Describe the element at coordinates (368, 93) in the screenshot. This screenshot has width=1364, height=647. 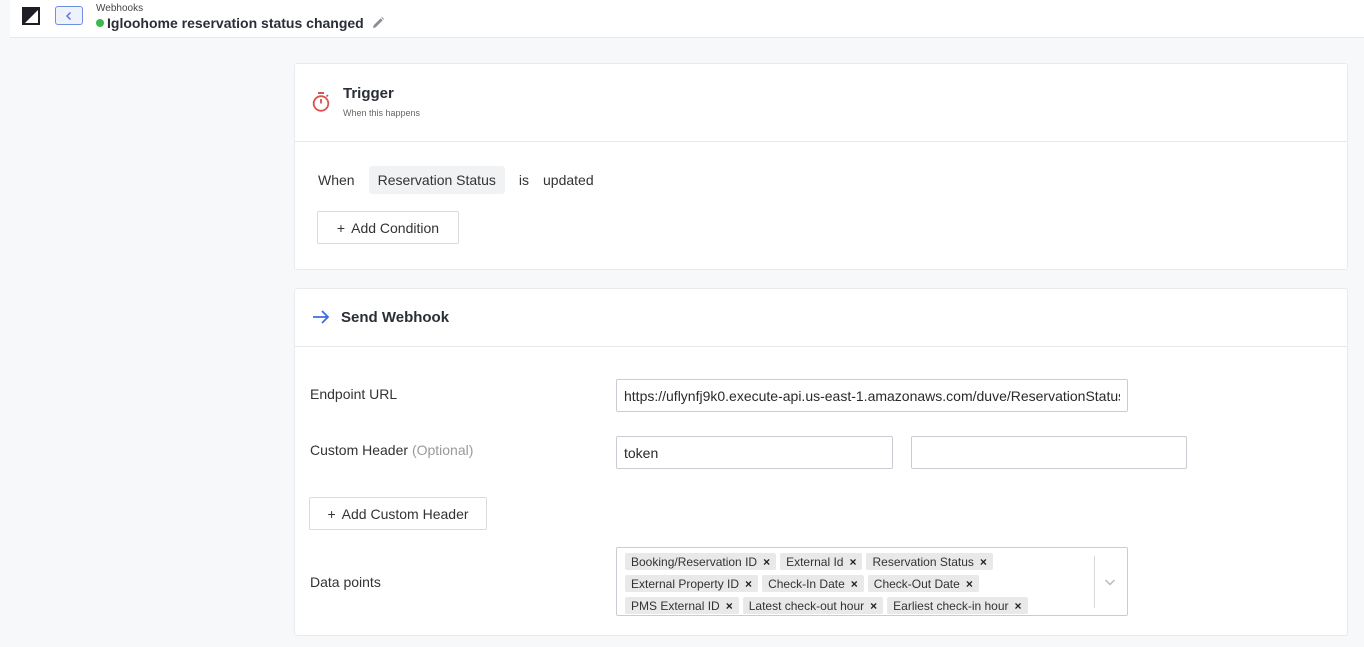
I see `trigger-title: Trigger` at that location.